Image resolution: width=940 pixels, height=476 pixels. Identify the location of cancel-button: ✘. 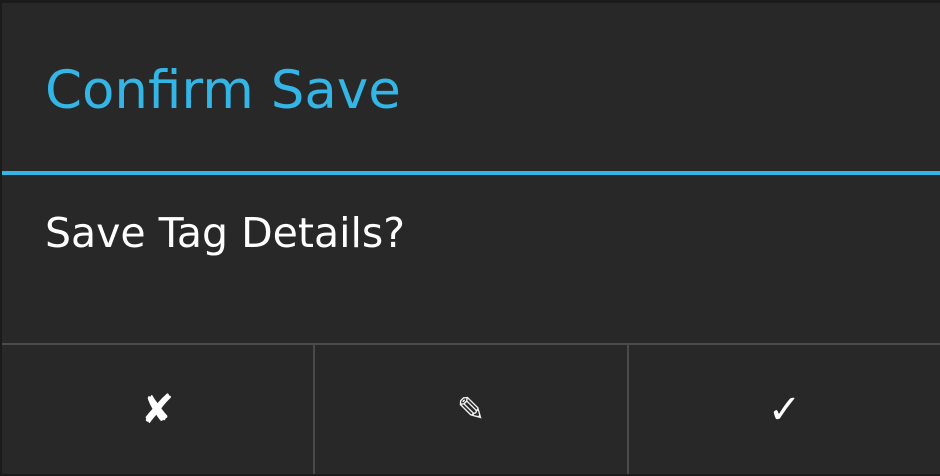
(158, 409).